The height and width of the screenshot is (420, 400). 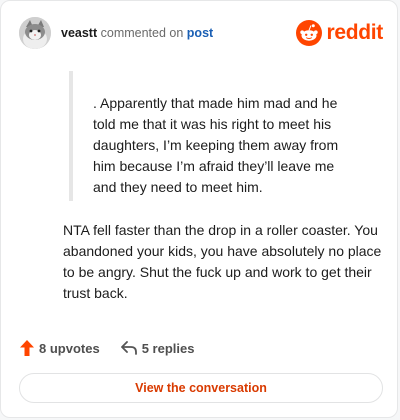 I want to click on upvotes-count: 8 upvotes, so click(x=69, y=348).